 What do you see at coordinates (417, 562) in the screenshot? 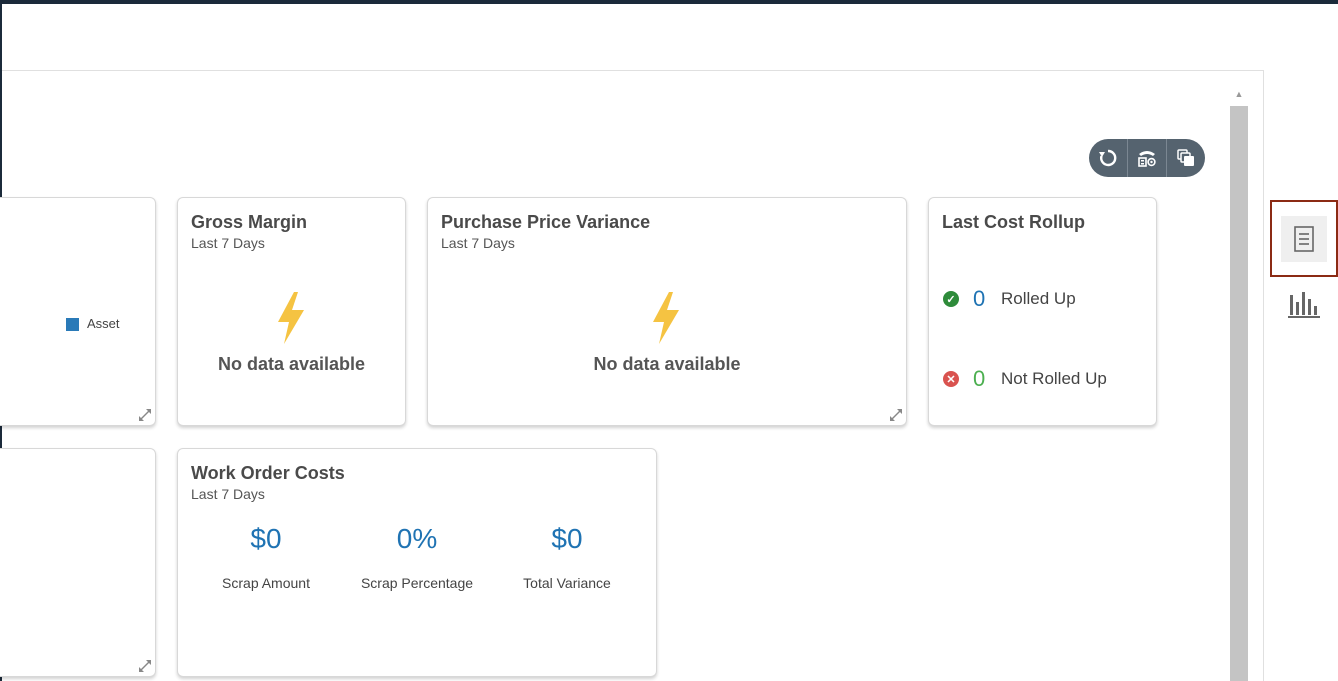
I see `work-order-costs-card: Work Order Costs Last 7 Days` at bounding box center [417, 562].